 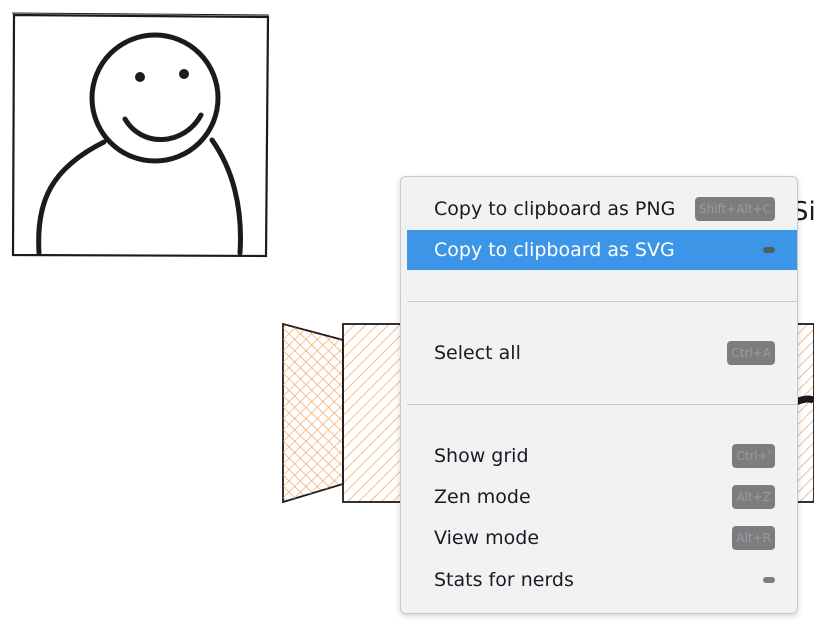 I want to click on menu-item-label: View mode, so click(x=487, y=538).